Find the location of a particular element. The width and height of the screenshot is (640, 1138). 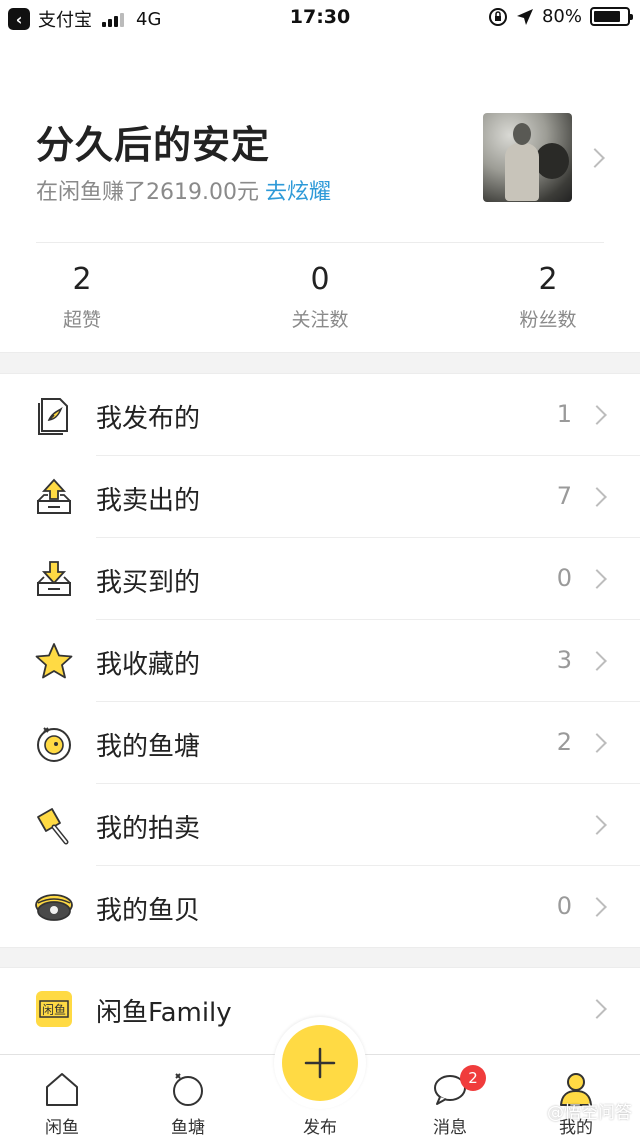

tab-label: 消息 is located at coordinates (450, 1128).